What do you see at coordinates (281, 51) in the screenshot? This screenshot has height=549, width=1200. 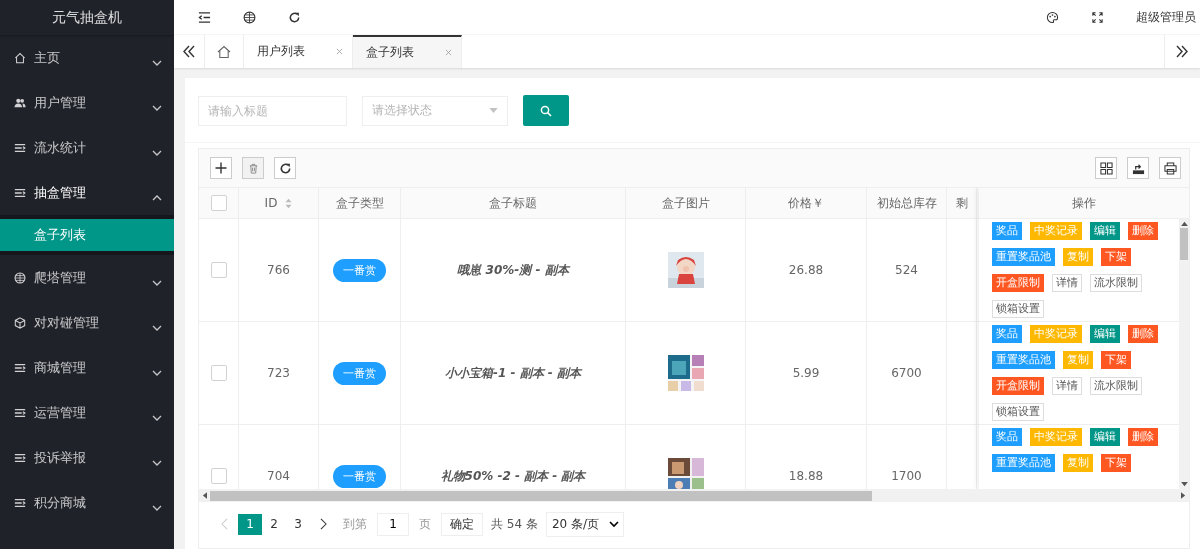 I see `tab-label: 用户列表` at bounding box center [281, 51].